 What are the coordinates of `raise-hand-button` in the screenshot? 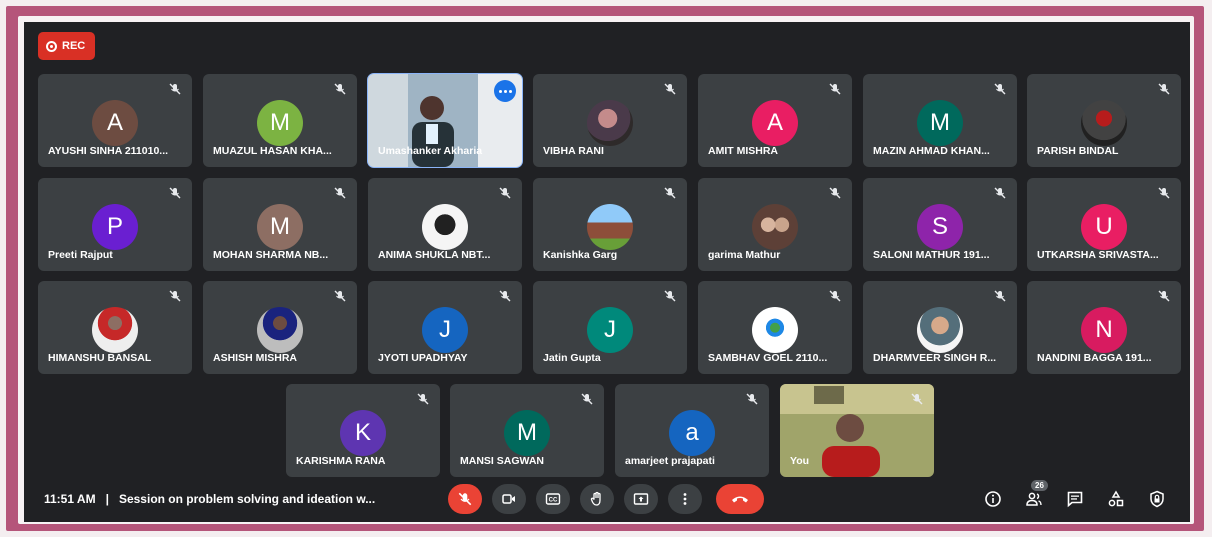 It's located at (597, 499).